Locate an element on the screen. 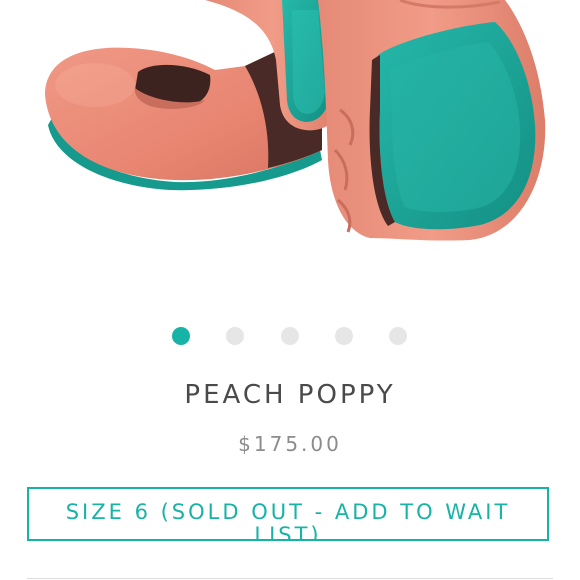 The height and width of the screenshot is (580, 580). product-price: $175.00 is located at coordinates (290, 444).